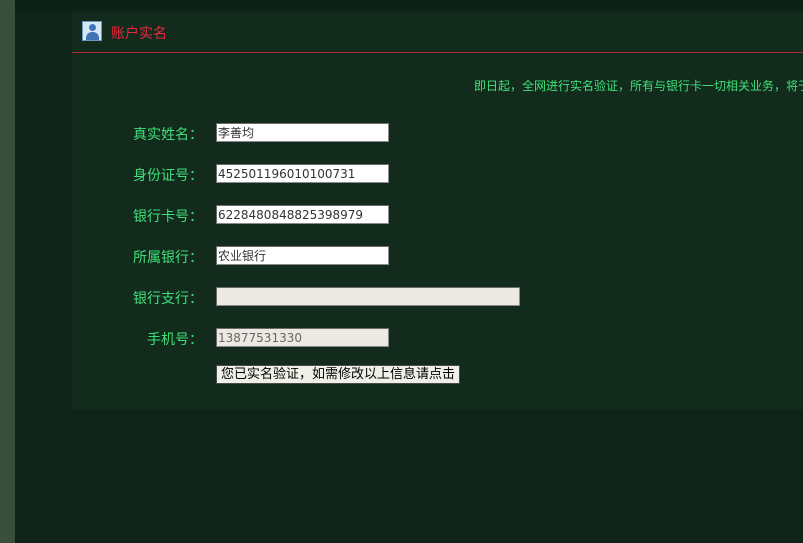 This screenshot has width=803, height=543. Describe the element at coordinates (437, 32) in the screenshot. I see `panel-header: 账户实名` at that location.